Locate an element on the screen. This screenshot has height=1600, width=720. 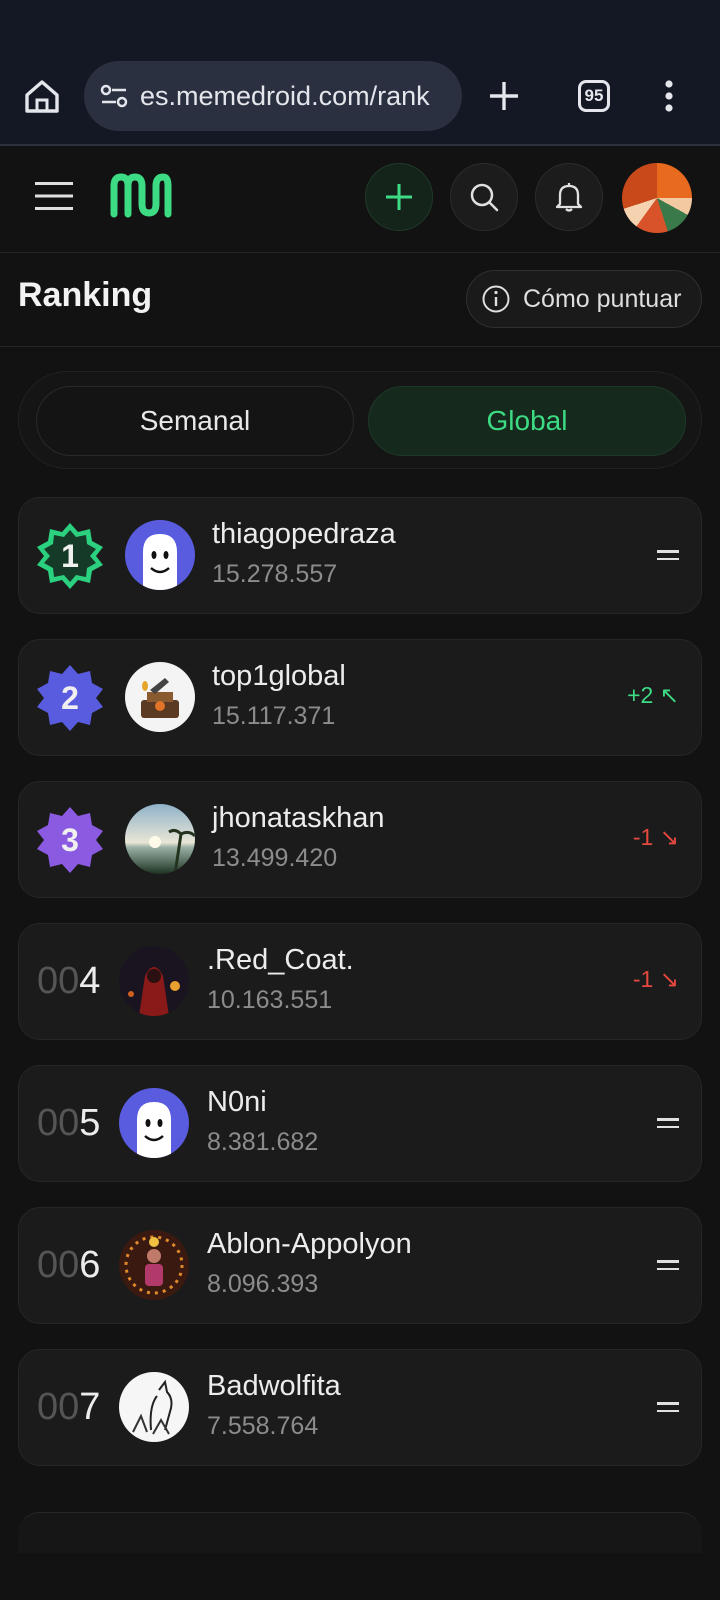
tab-global: Global is located at coordinates (527, 421).